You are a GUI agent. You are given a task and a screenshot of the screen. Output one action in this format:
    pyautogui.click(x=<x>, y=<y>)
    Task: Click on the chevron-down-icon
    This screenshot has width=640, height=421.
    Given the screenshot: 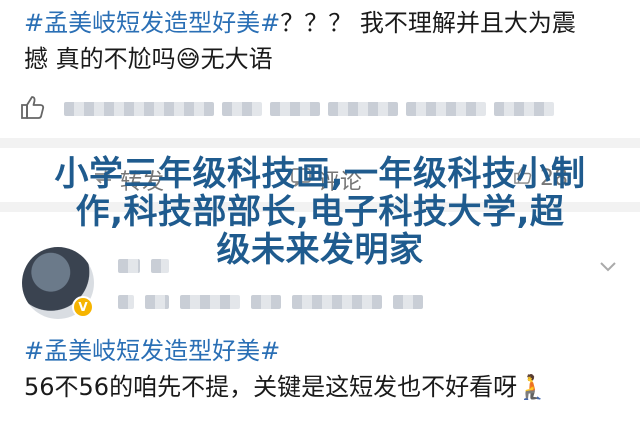 What is the action you would take?
    pyautogui.click(x=608, y=266)
    